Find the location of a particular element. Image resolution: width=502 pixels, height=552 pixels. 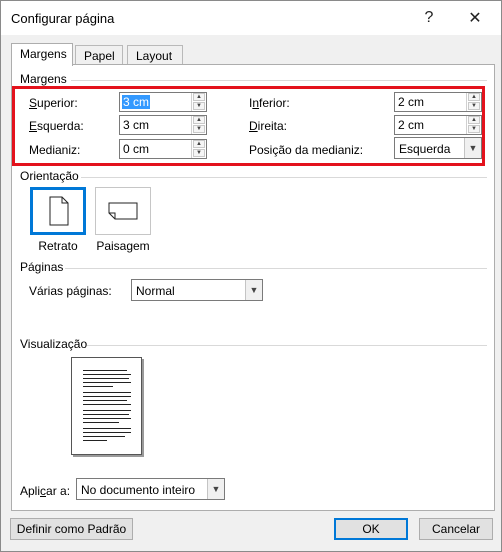

esquerda-up-icon: ▲ is located at coordinates (199, 120).